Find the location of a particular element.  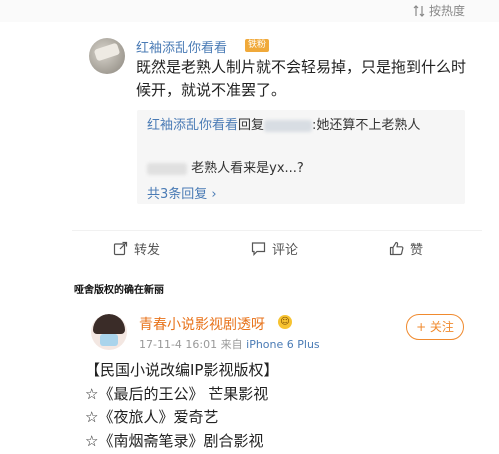

comment-label: 评论 is located at coordinates (285, 250).